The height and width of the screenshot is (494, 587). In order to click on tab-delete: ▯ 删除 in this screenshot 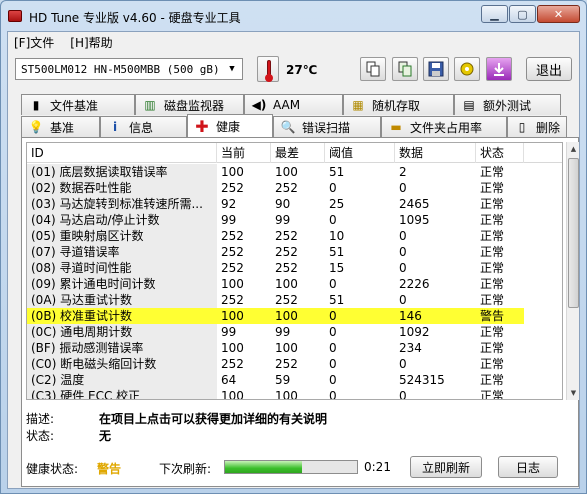, I will do `click(537, 126)`.